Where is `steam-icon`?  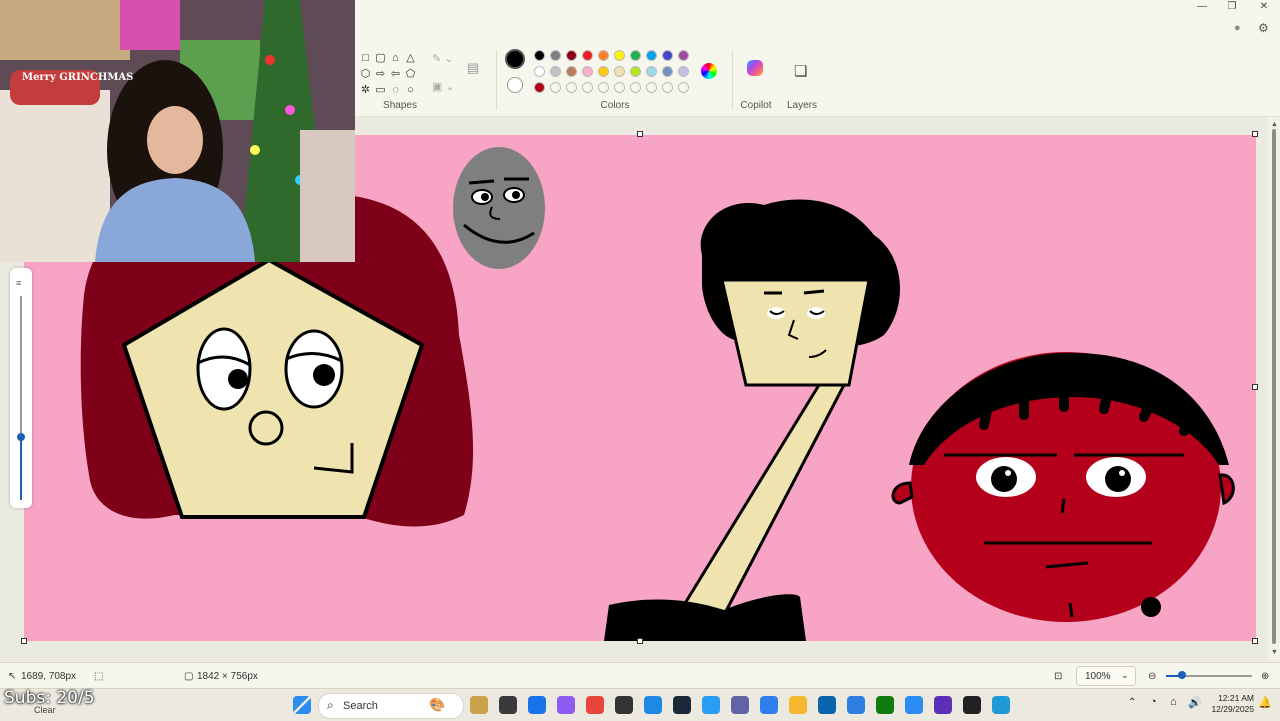 steam-icon is located at coordinates (682, 705).